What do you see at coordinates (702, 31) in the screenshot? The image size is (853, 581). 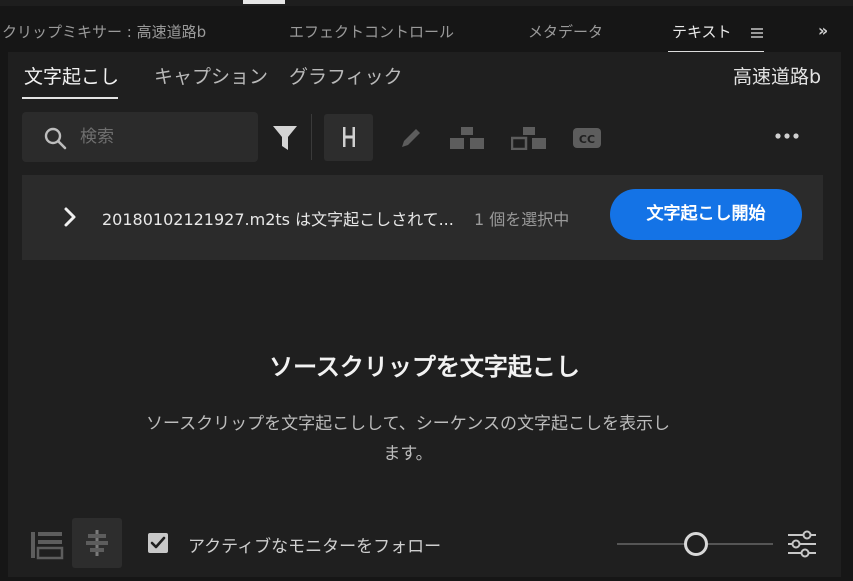 I see `tab-text: テキスト` at bounding box center [702, 31].